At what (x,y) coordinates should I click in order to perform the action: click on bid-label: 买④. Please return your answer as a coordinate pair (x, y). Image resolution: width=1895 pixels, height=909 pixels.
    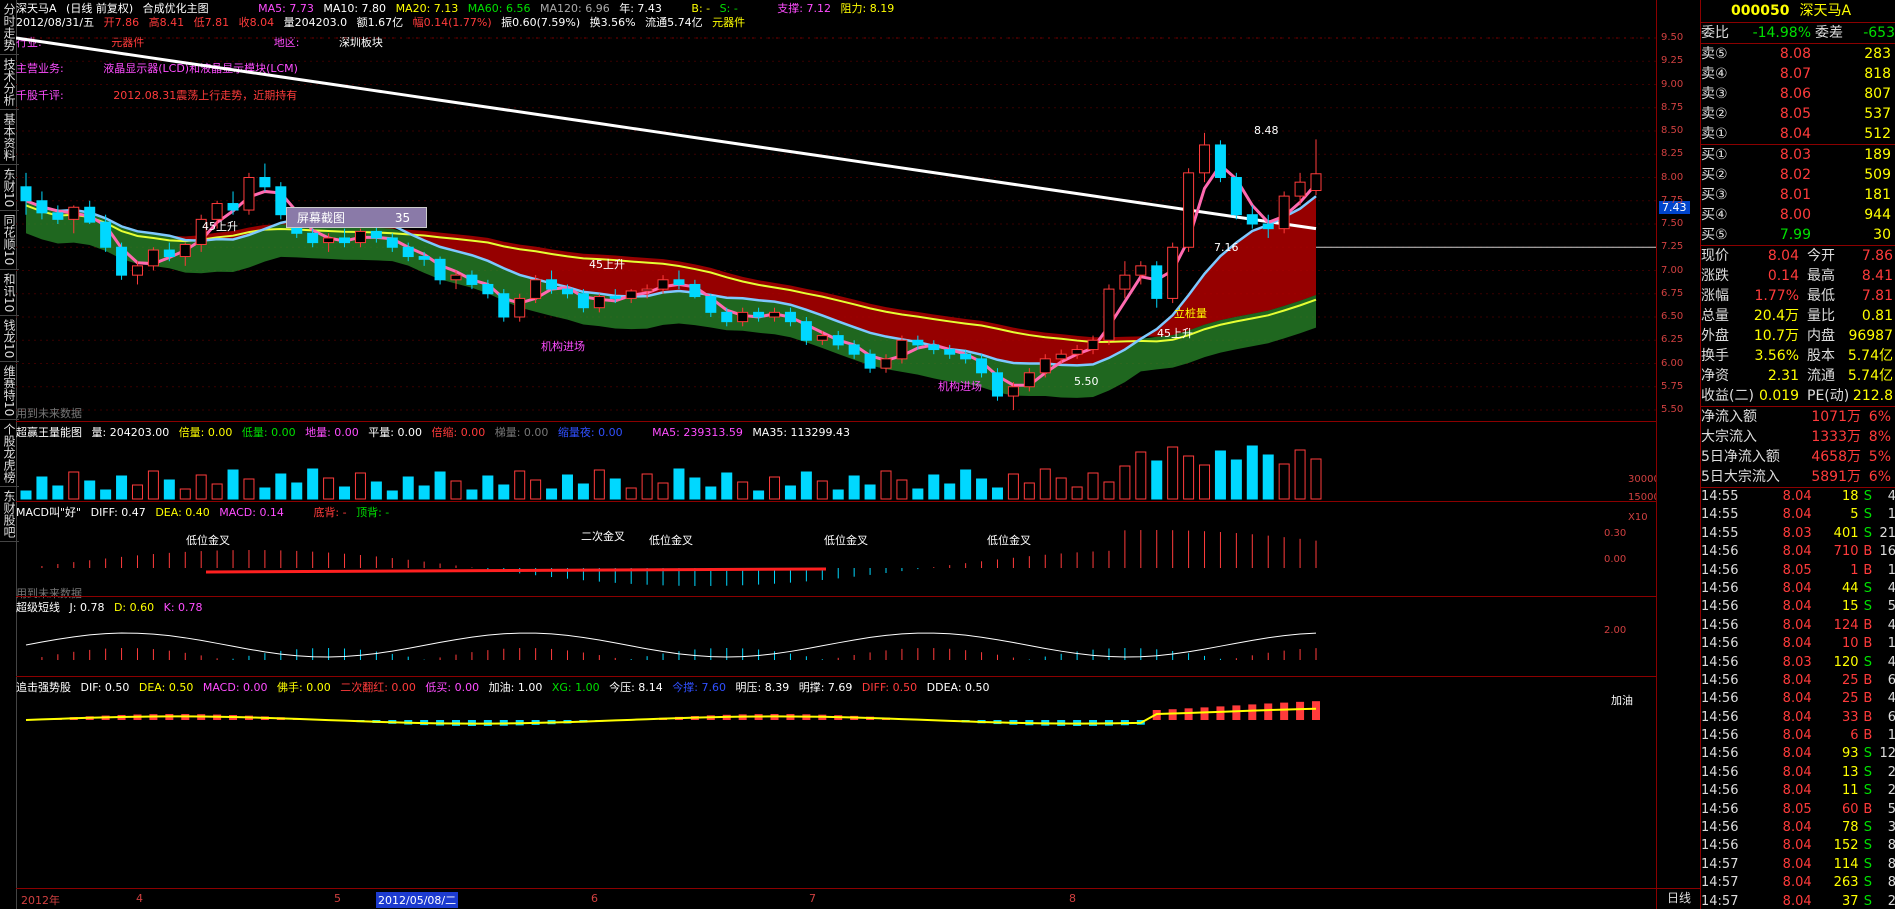
    Looking at the image, I should click on (1714, 215).